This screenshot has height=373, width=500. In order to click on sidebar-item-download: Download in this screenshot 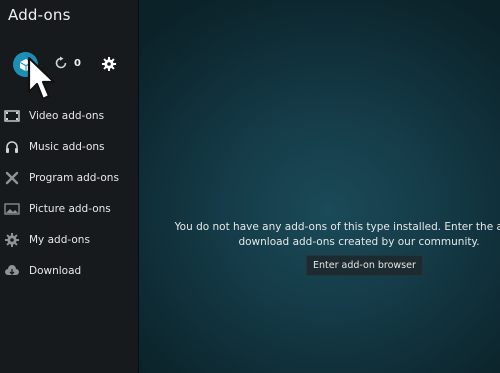, I will do `click(69, 270)`.